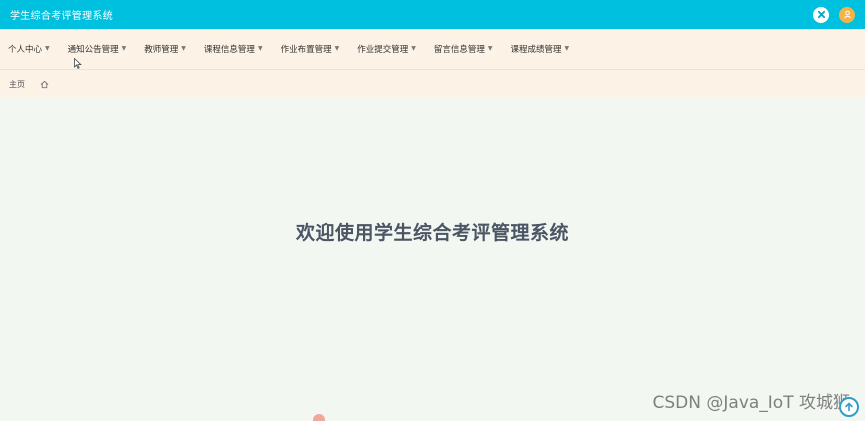 This screenshot has width=865, height=421. I want to click on user-avatar-button, so click(847, 14).